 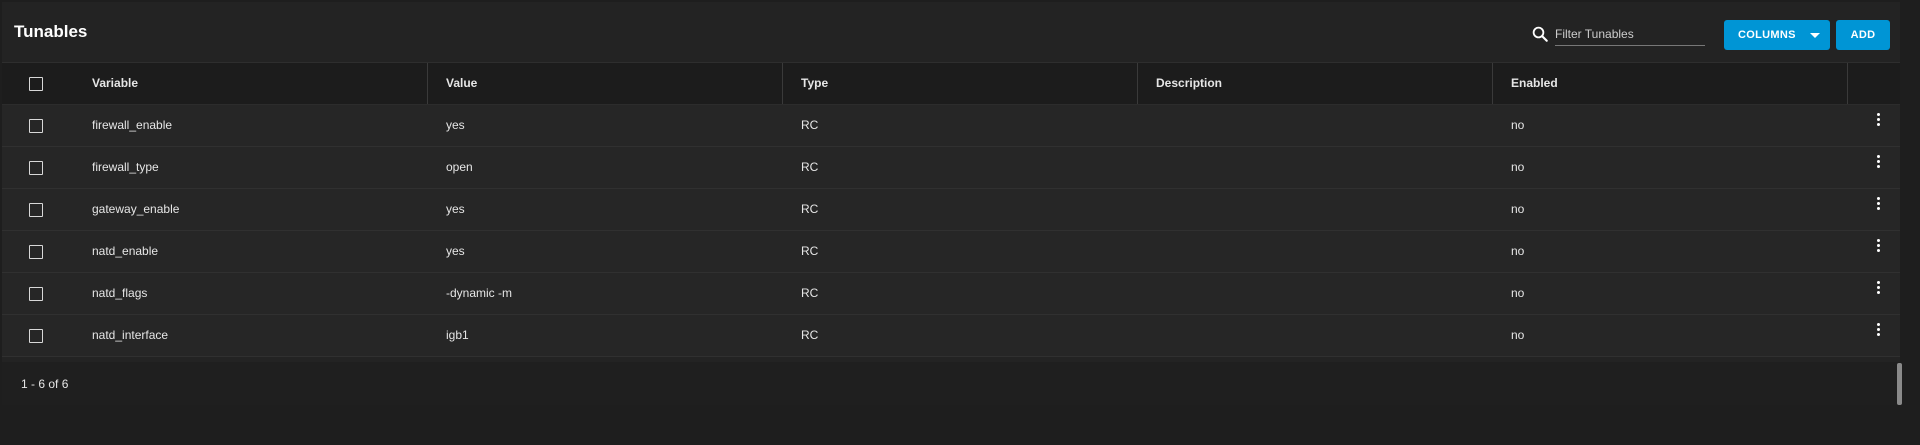 What do you see at coordinates (1189, 83) in the screenshot?
I see `column-header-description: Description` at bounding box center [1189, 83].